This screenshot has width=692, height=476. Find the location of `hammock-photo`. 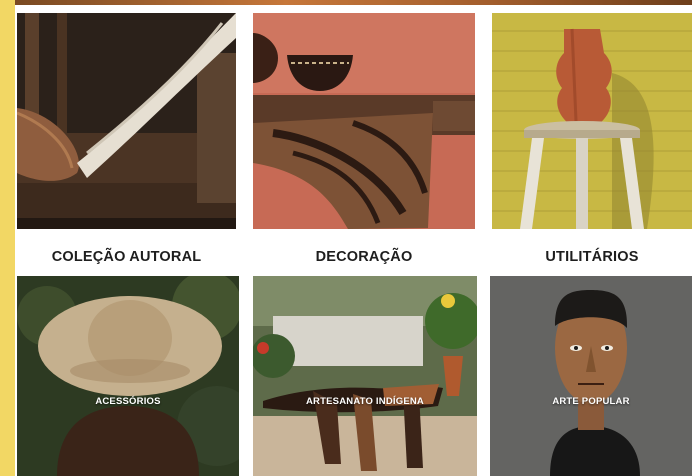

hammock-photo is located at coordinates (126, 121).